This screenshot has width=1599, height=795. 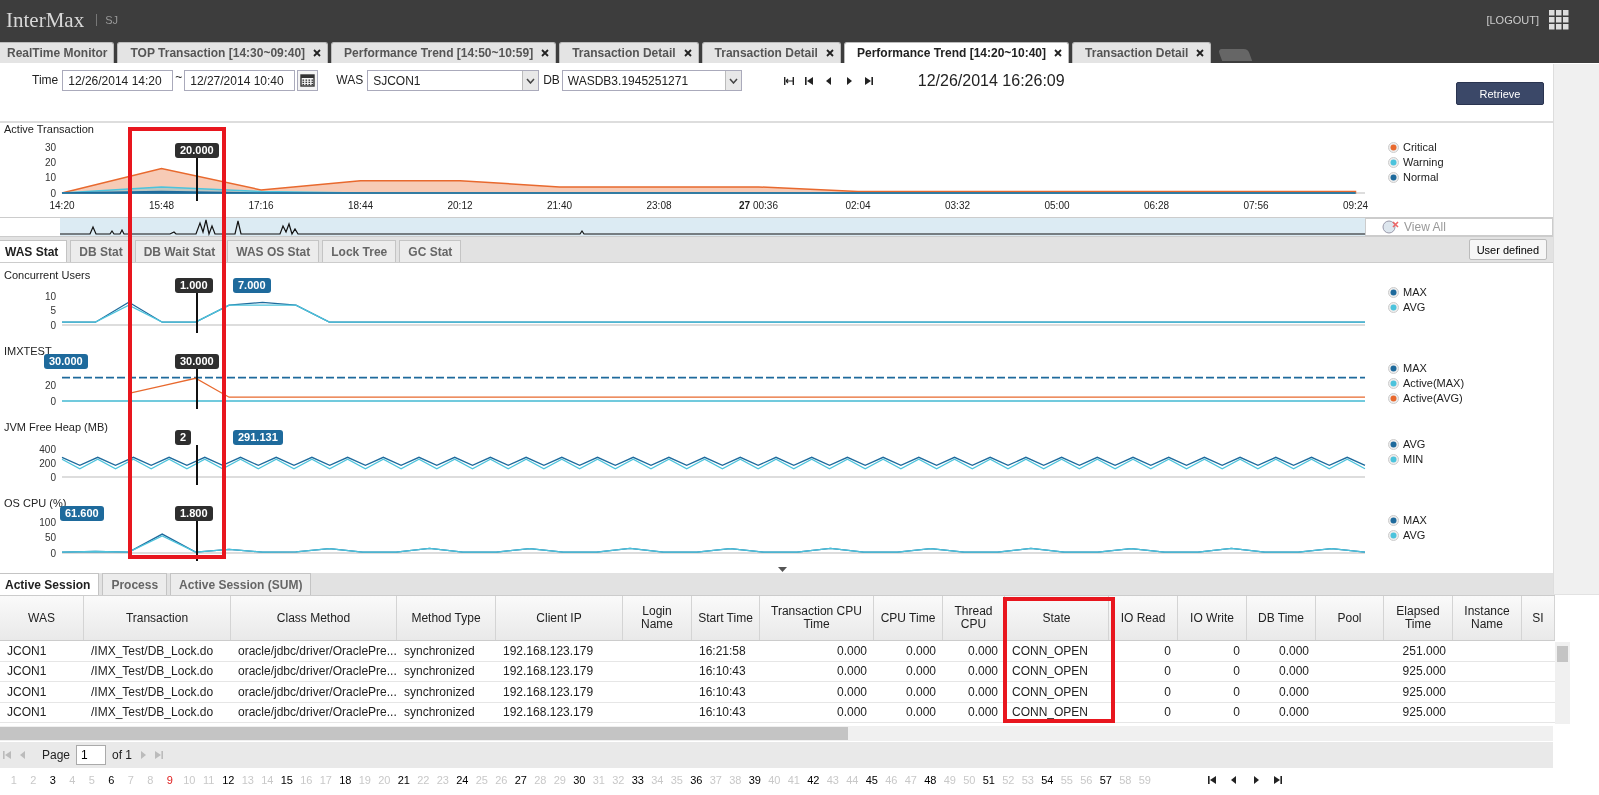 What do you see at coordinates (161, 205) in the screenshot?
I see `axis-label: 15:48` at bounding box center [161, 205].